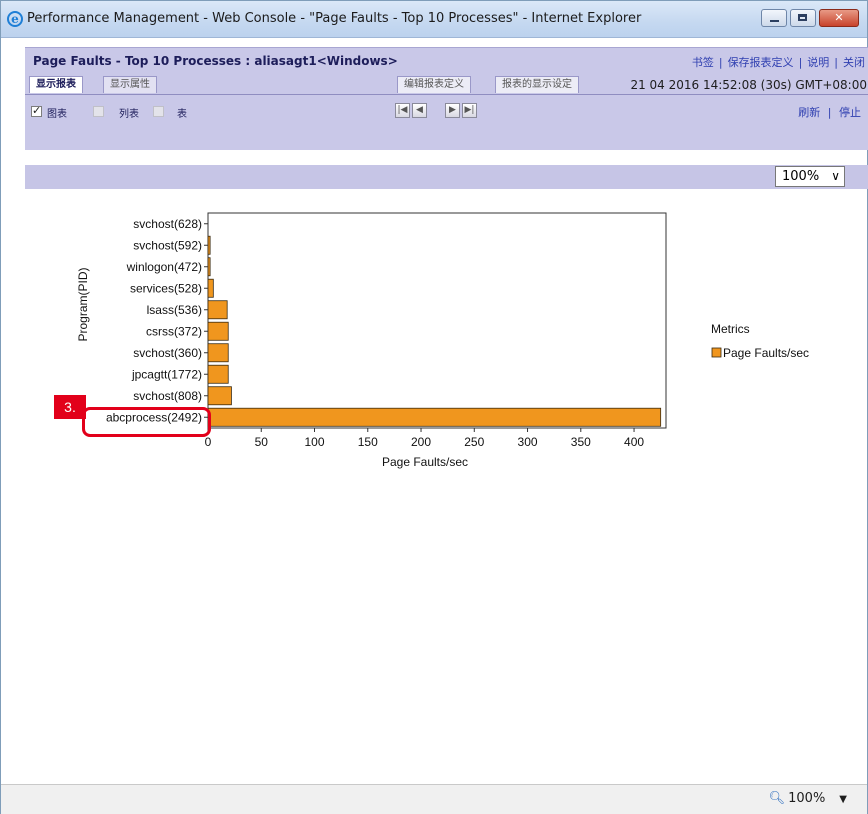 The height and width of the screenshot is (814, 868). What do you see at coordinates (634, 442) in the screenshot?
I see `x-tick-label: 400` at bounding box center [634, 442].